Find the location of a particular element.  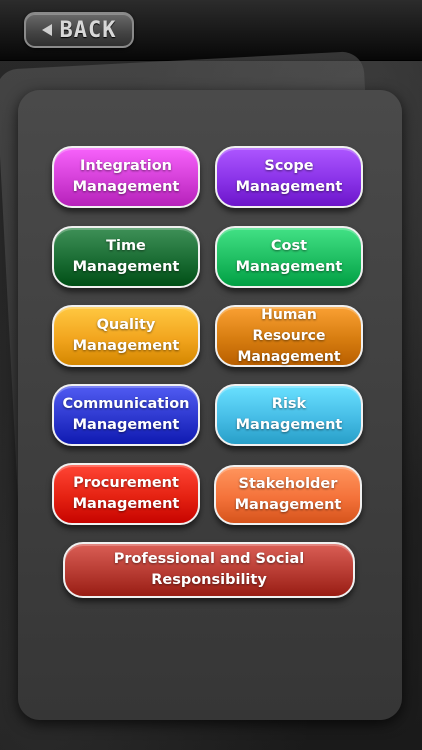

communication-line2: Management is located at coordinates (126, 425).